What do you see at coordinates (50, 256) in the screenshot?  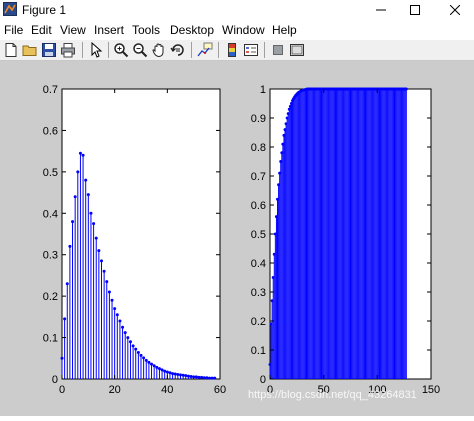 I see `ytick-label: 0.3` at bounding box center [50, 256].